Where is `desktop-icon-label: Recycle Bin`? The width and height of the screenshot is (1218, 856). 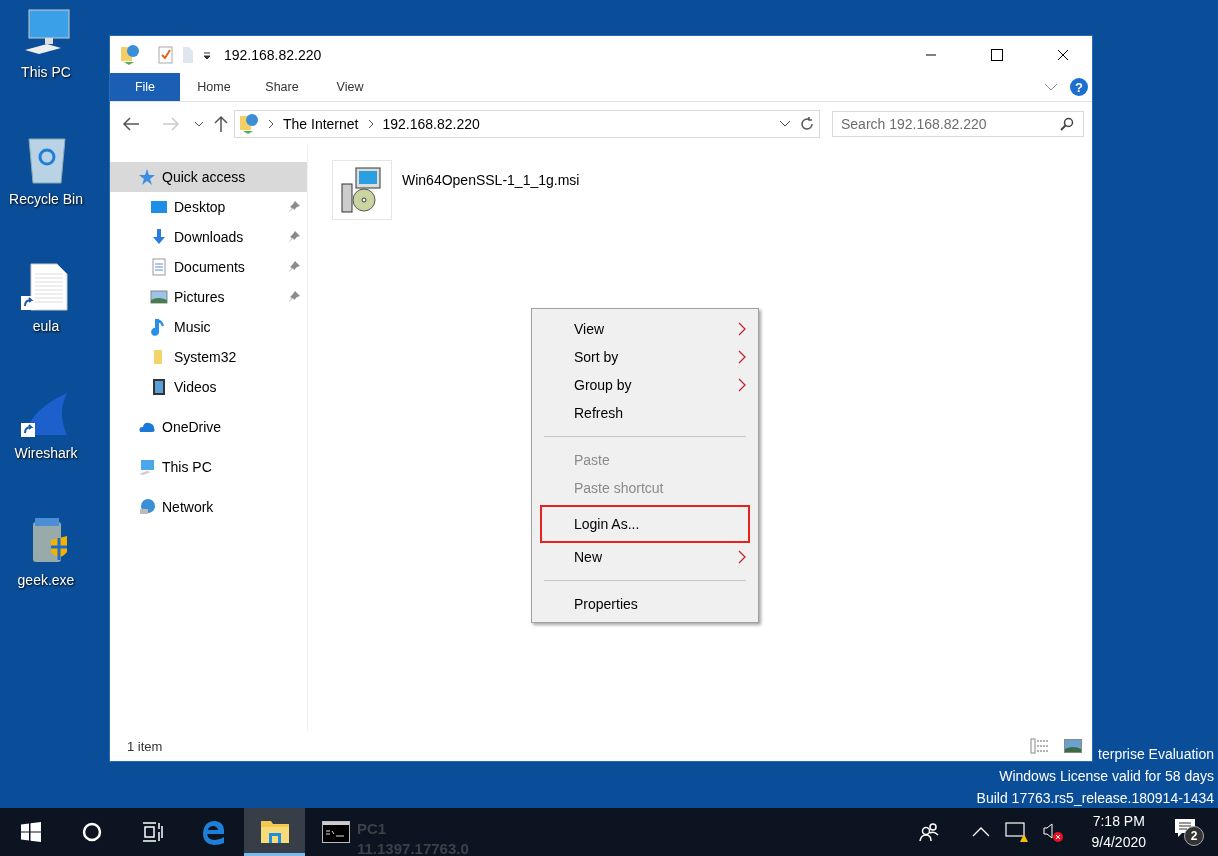 desktop-icon-label: Recycle Bin is located at coordinates (46, 199).